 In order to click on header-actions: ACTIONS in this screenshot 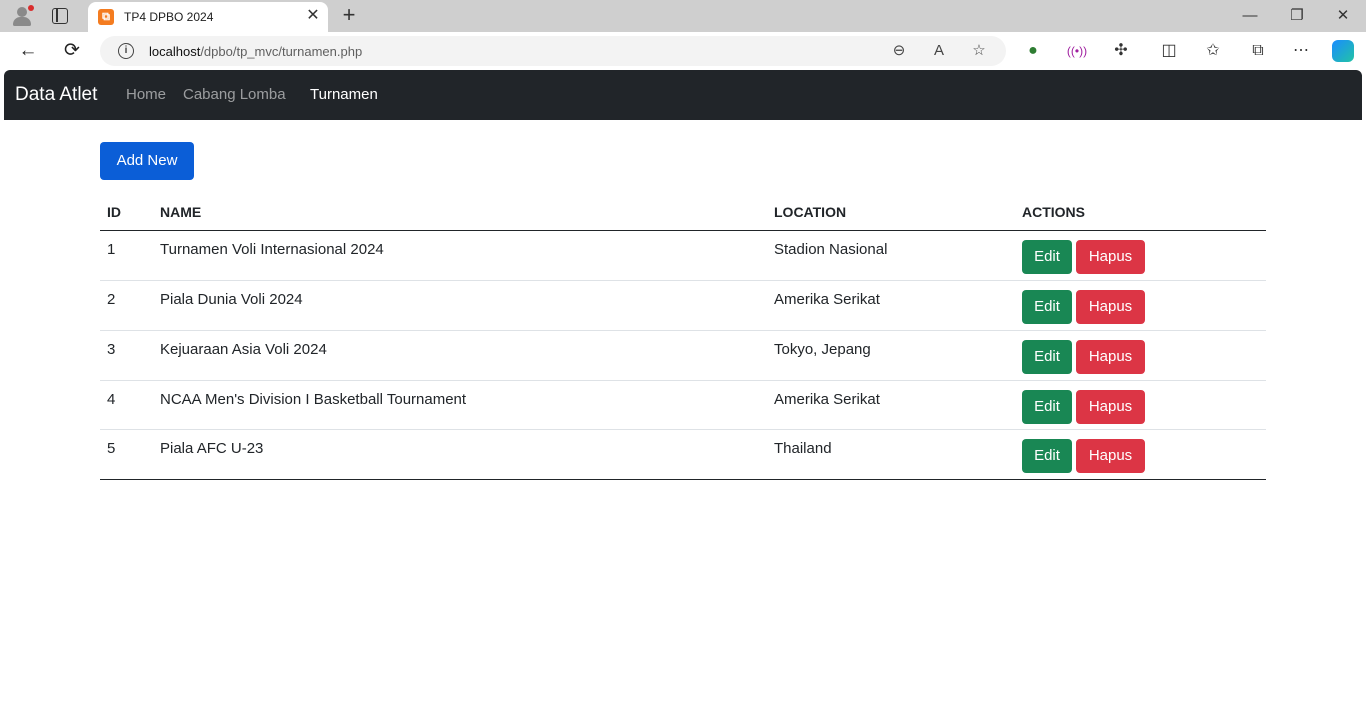, I will do `click(1053, 212)`.